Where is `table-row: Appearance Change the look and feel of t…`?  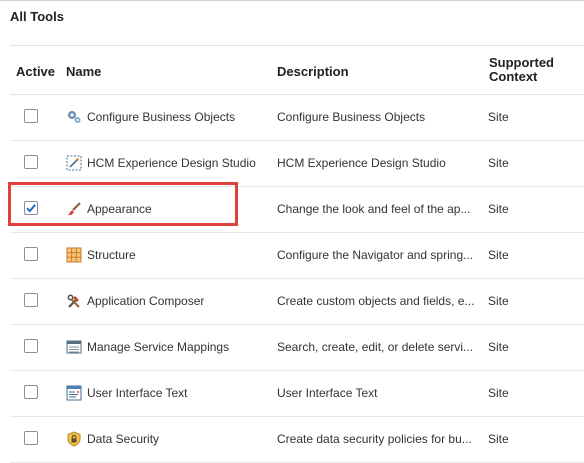 table-row: Appearance Change the look and feel of t… is located at coordinates (297, 210).